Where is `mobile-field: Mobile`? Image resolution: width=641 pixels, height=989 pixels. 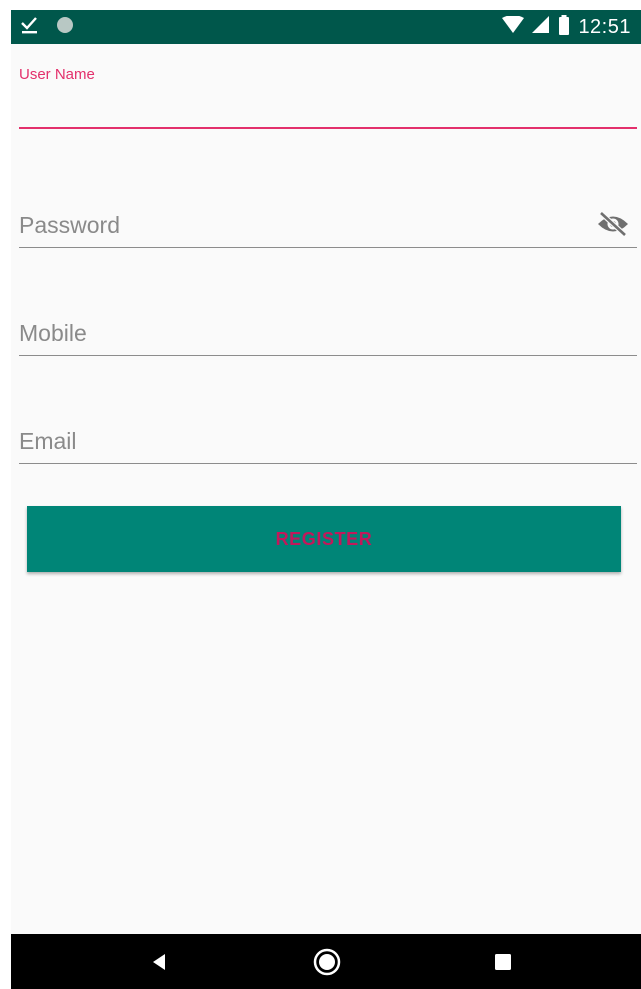 mobile-field: Mobile is located at coordinates (328, 330).